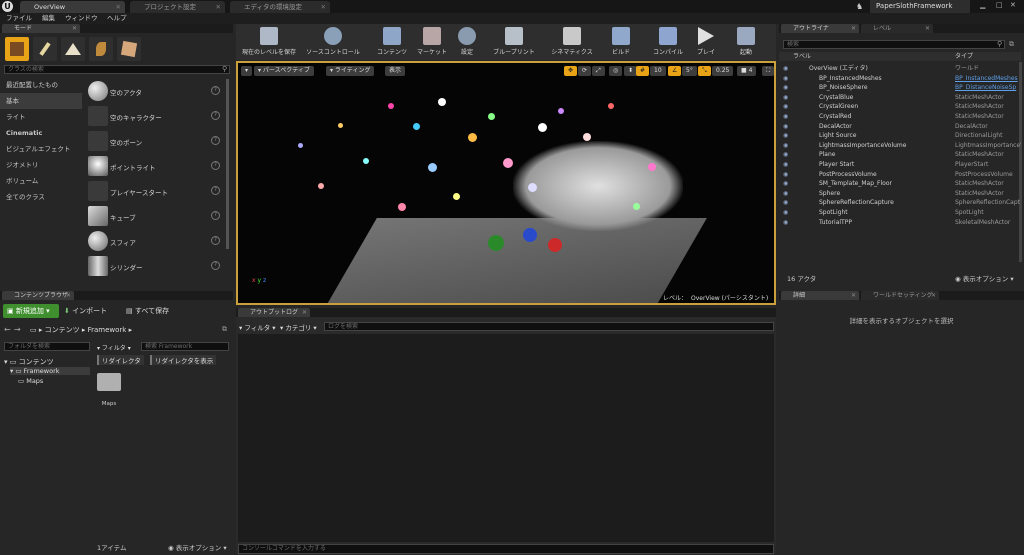  What do you see at coordinates (988, 88) in the screenshot?
I see `actor-type: BP_DistanceNoiseSp` at bounding box center [988, 88].